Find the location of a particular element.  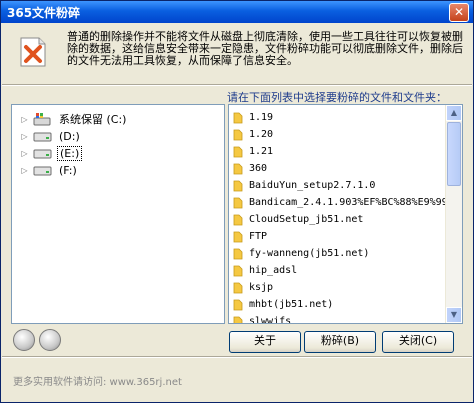

footer-text: 更多实用软件请访问: www.365rj.net is located at coordinates (97, 382).